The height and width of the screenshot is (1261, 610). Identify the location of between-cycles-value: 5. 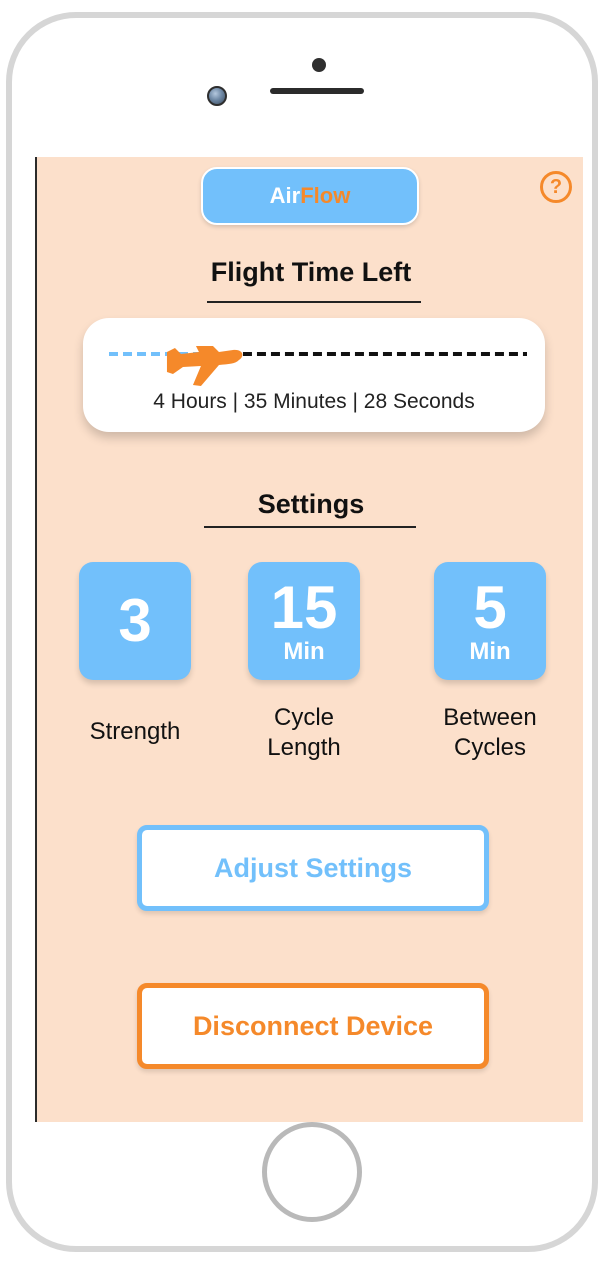
(490, 607).